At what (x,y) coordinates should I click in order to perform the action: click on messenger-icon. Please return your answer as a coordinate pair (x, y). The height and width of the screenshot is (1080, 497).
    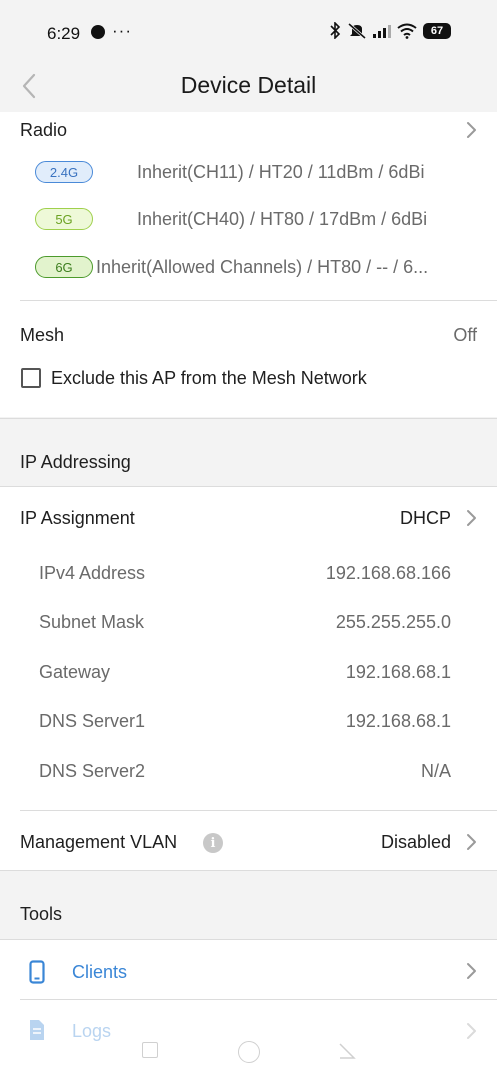
    Looking at the image, I should click on (98, 32).